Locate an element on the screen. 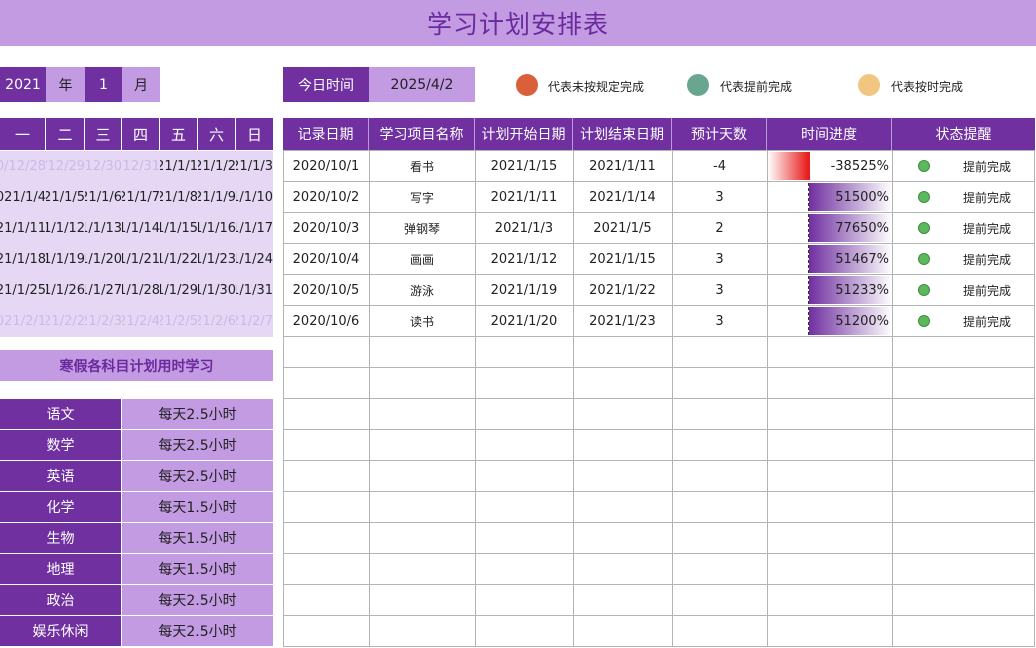  subject-name: 生物 is located at coordinates (60, 538).